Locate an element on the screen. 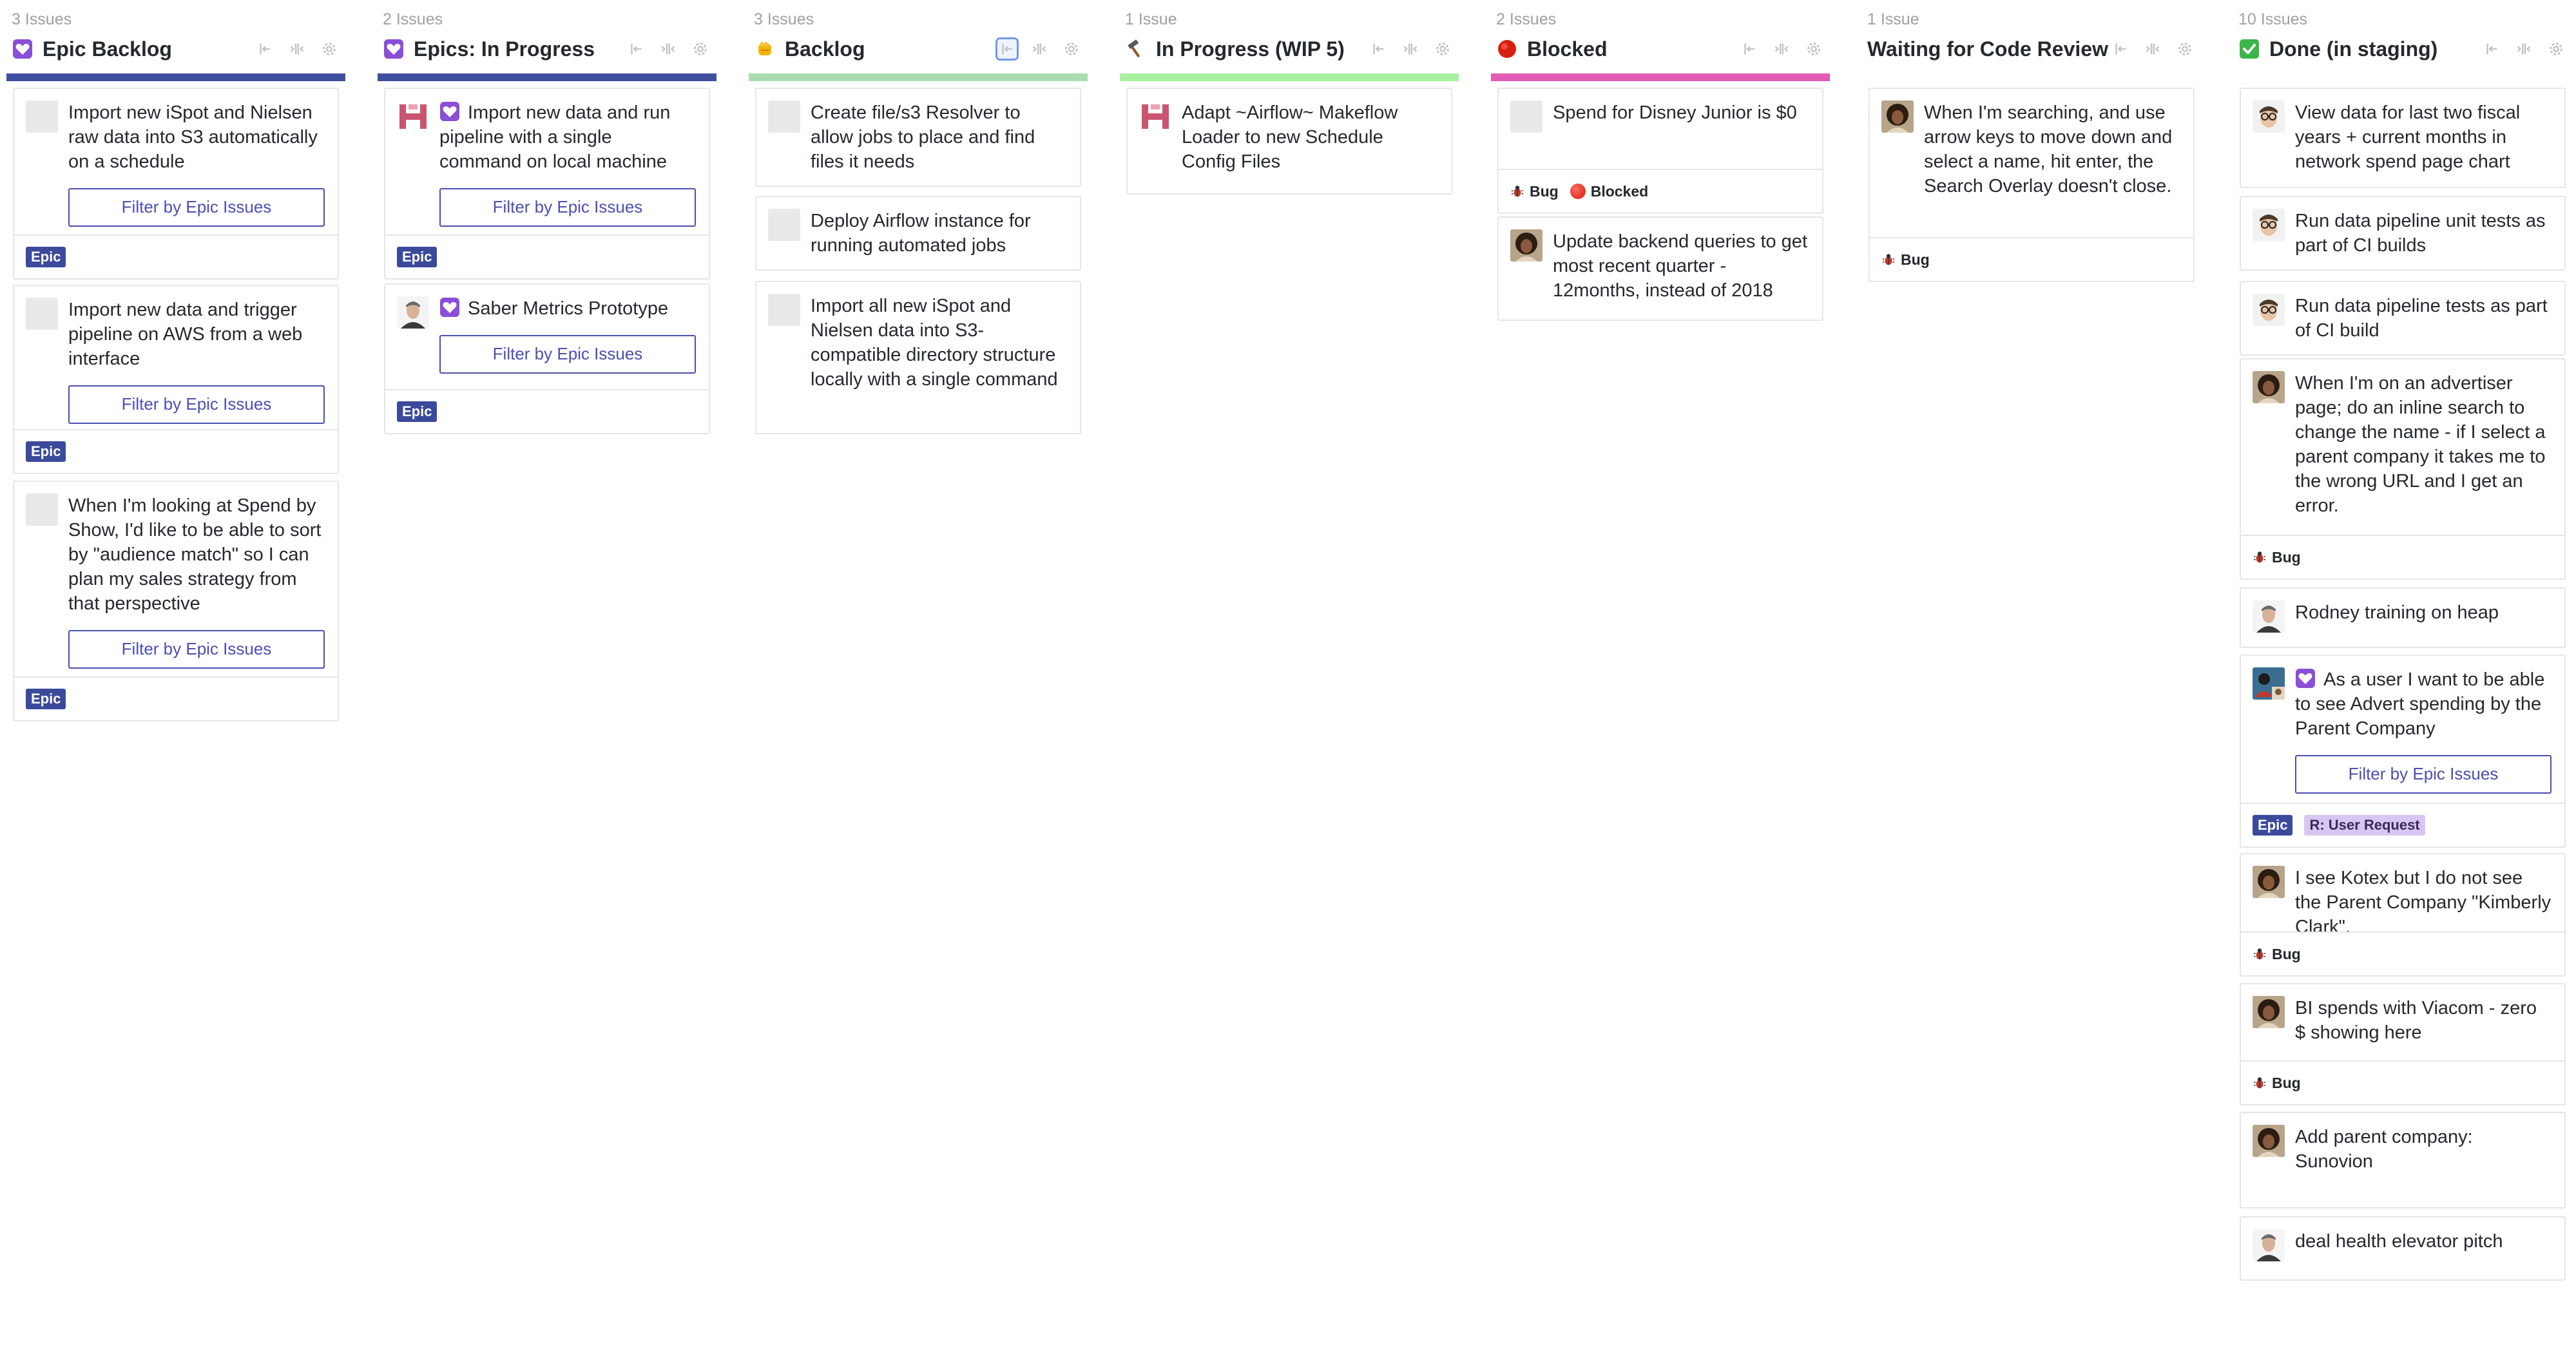 The image size is (2576, 1367). blocked-label: Blocked is located at coordinates (1609, 191).